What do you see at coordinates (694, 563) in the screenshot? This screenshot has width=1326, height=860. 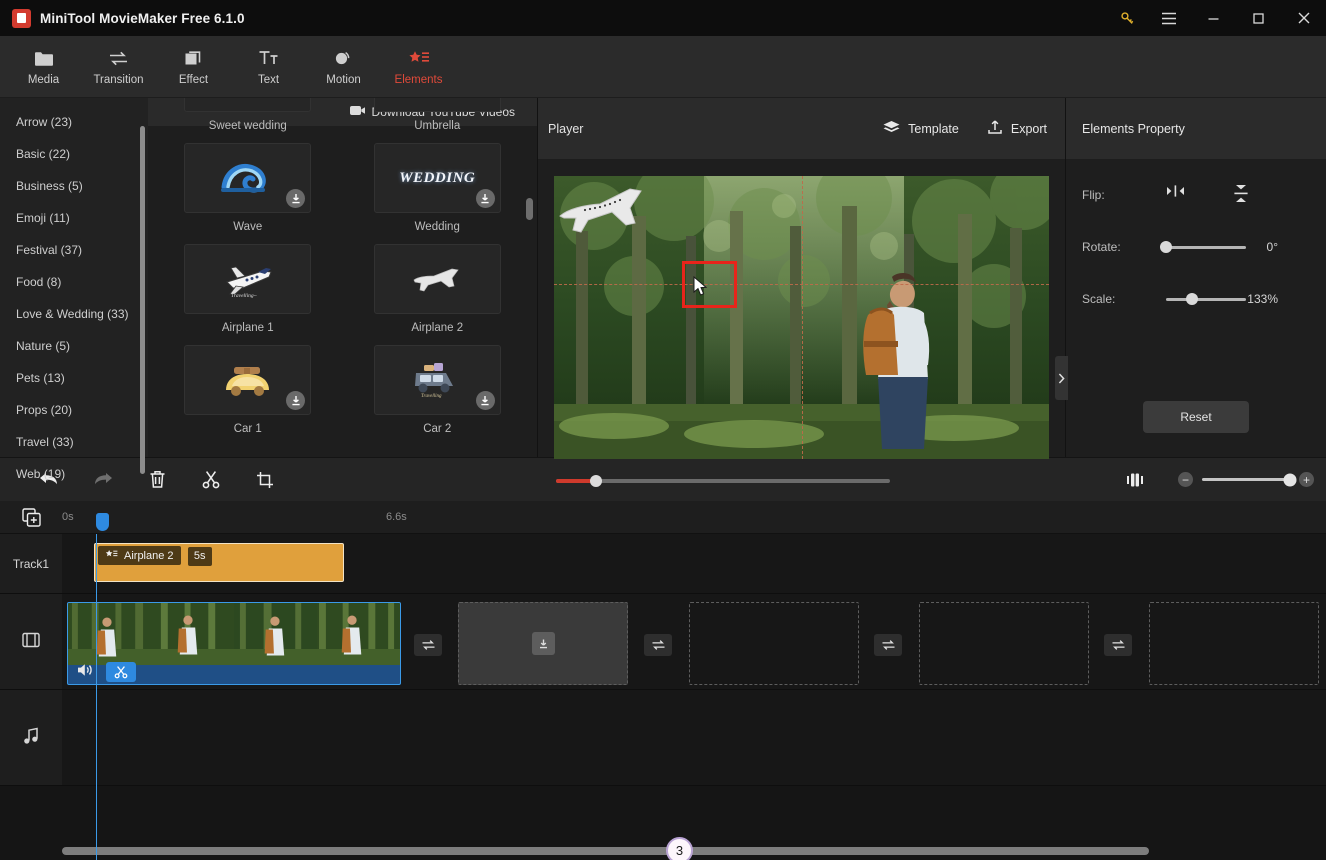 I see `track-lane: Airplane 2 5s` at bounding box center [694, 563].